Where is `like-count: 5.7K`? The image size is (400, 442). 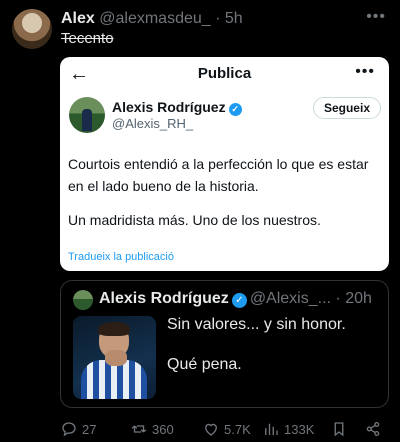 like-count: 5.7K is located at coordinates (237, 429).